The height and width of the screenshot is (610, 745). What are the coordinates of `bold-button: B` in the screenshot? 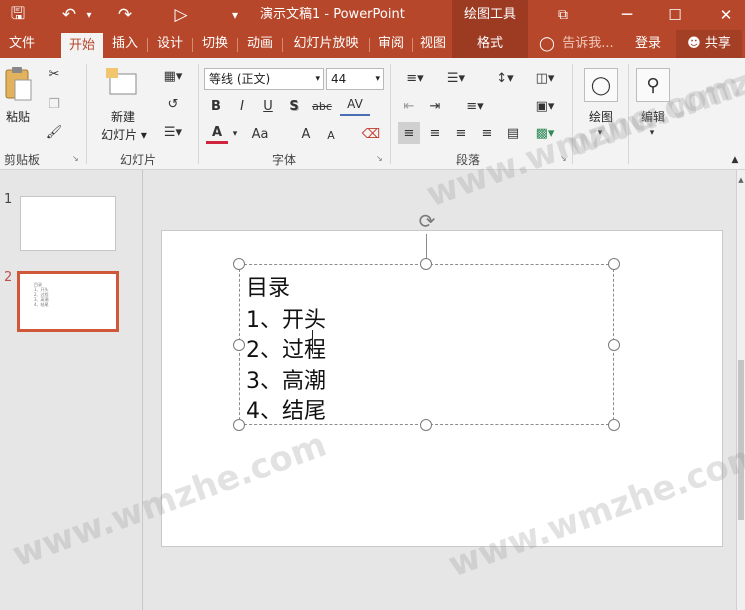 It's located at (216, 106).